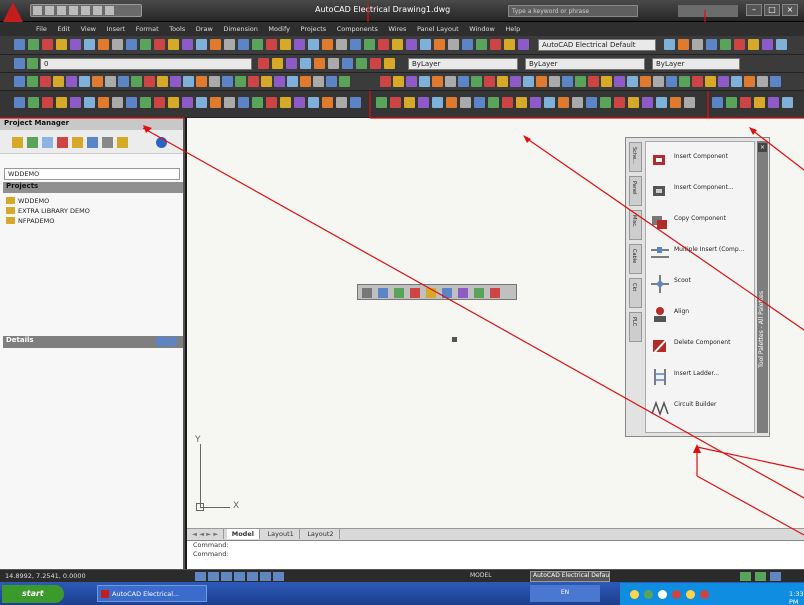 This screenshot has width=804, height=605. I want to click on ortho-toggle, so click(226, 576).